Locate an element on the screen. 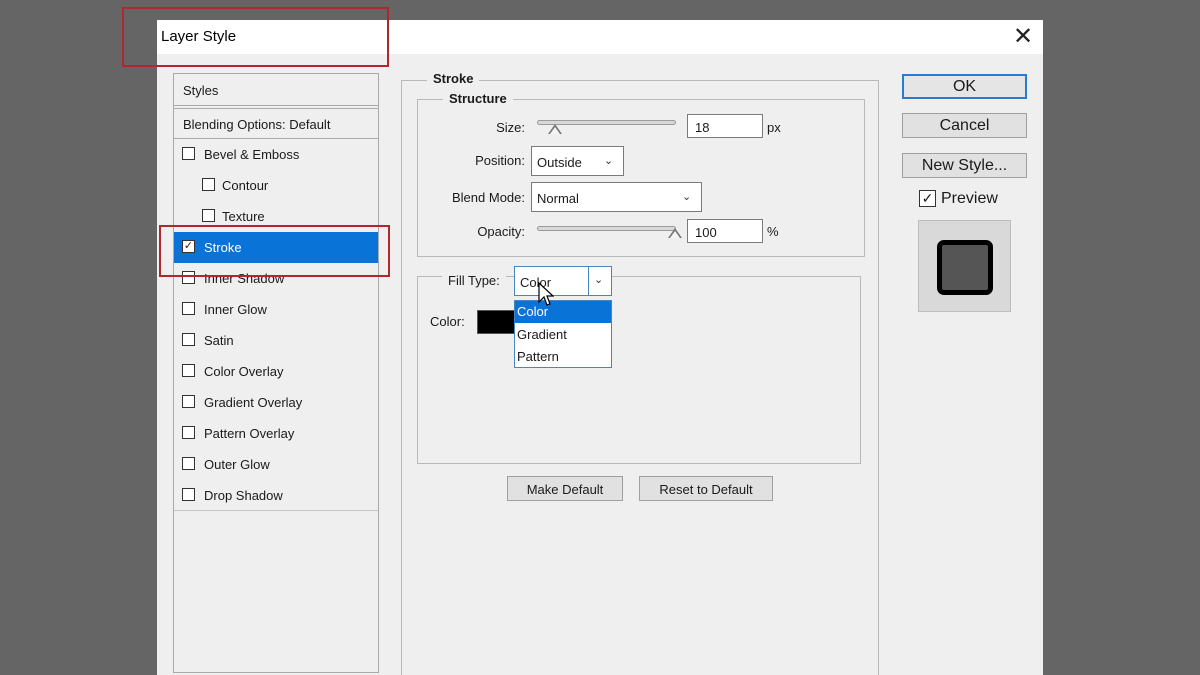 The height and width of the screenshot is (675, 1200). satin-checkbox is located at coordinates (188, 339).